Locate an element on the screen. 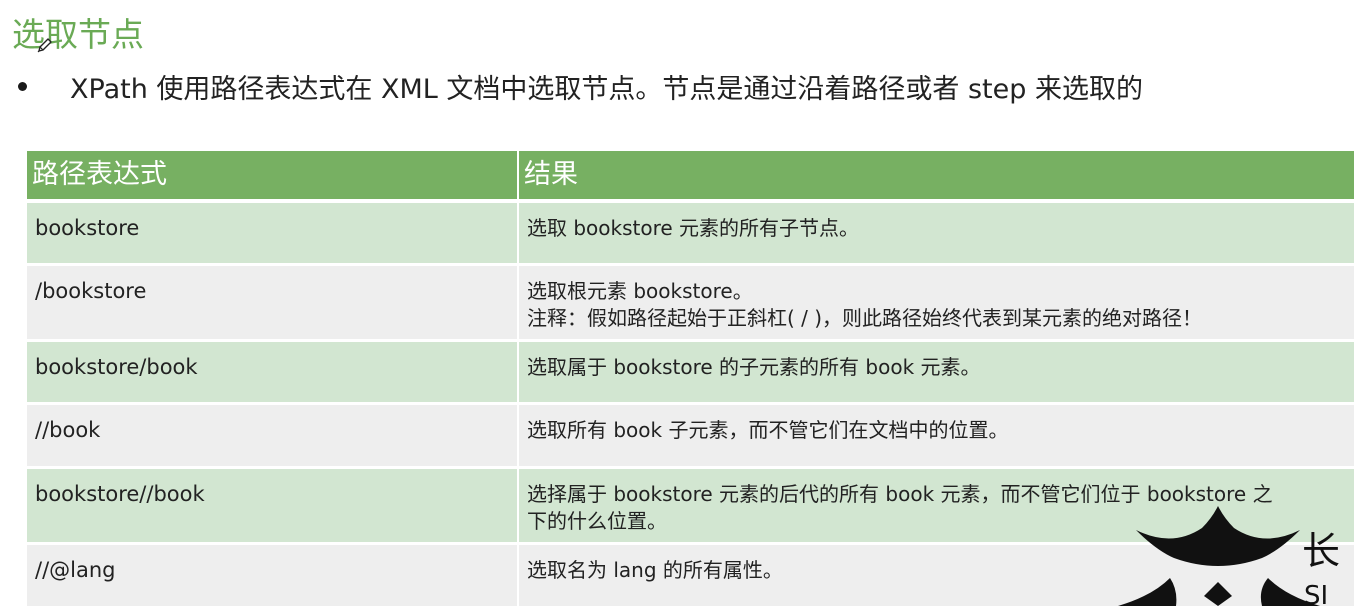  slide-title: 选取节点 is located at coordinates (78, 34).